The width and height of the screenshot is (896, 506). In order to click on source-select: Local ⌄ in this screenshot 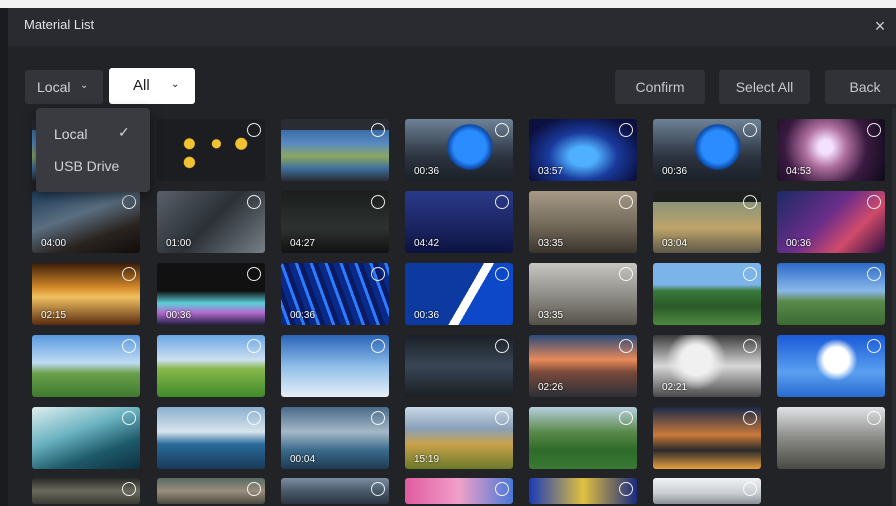, I will do `click(64, 87)`.